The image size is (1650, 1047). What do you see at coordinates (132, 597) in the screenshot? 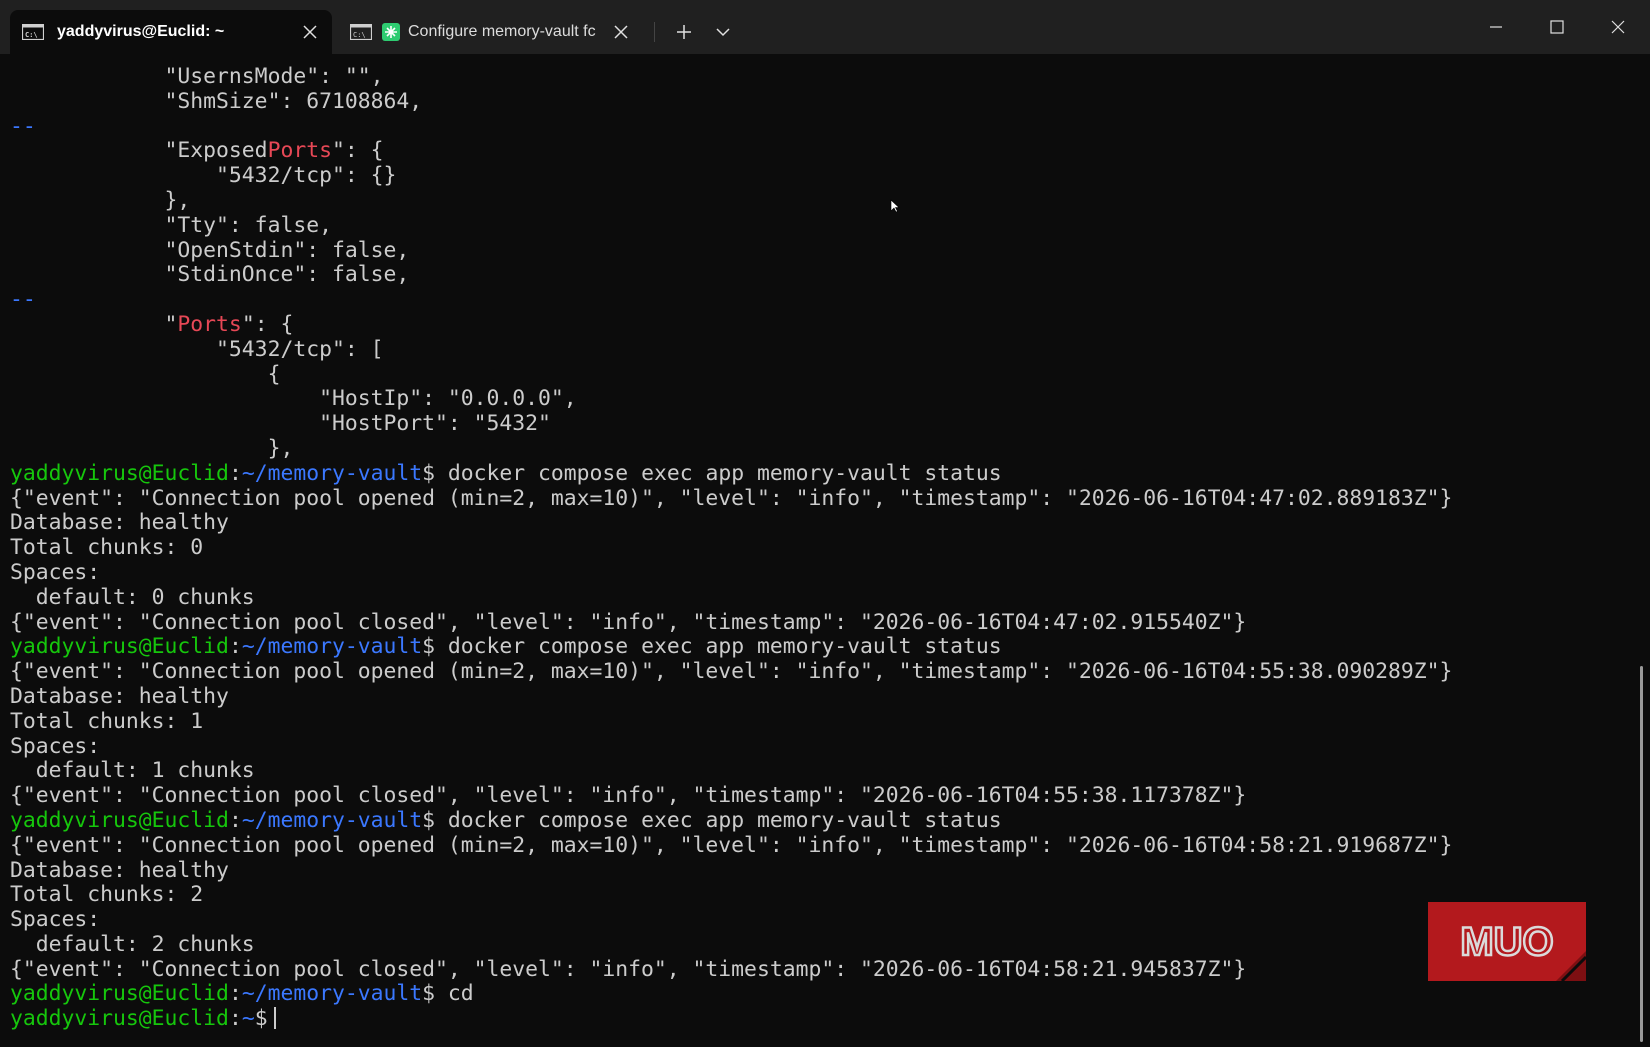
I see `output-line: default: 0 chunks` at bounding box center [132, 597].